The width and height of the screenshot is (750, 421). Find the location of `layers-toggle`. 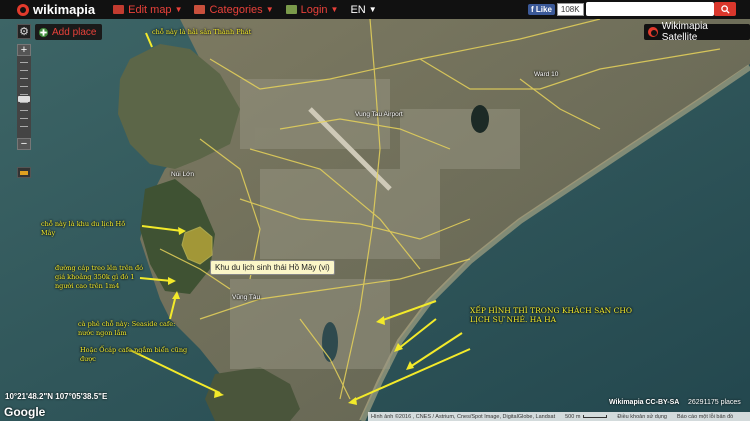

layers-toggle is located at coordinates (24, 172).